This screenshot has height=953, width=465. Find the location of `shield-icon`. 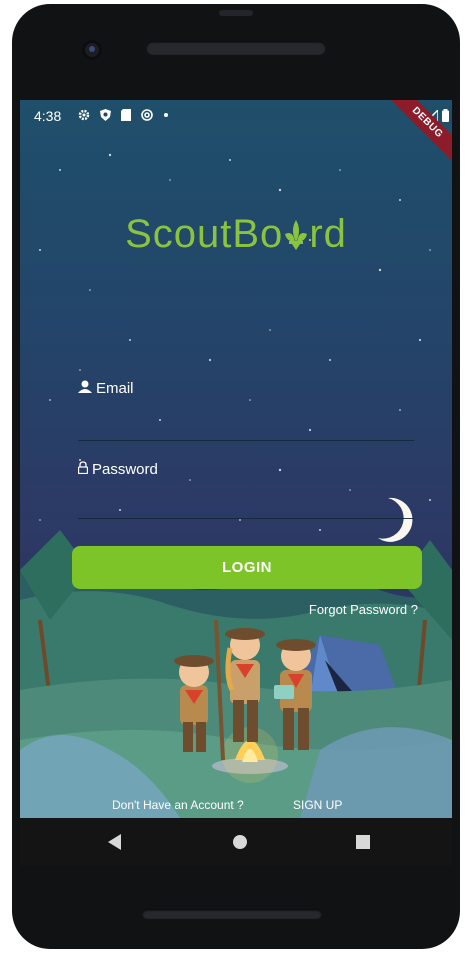

shield-icon is located at coordinates (105, 116).